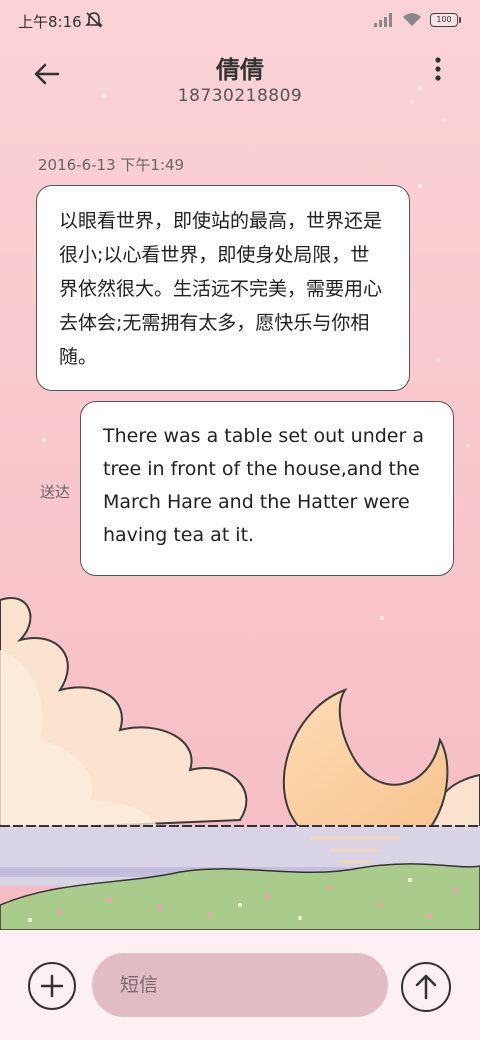  I want to click on send-button, so click(426, 987).